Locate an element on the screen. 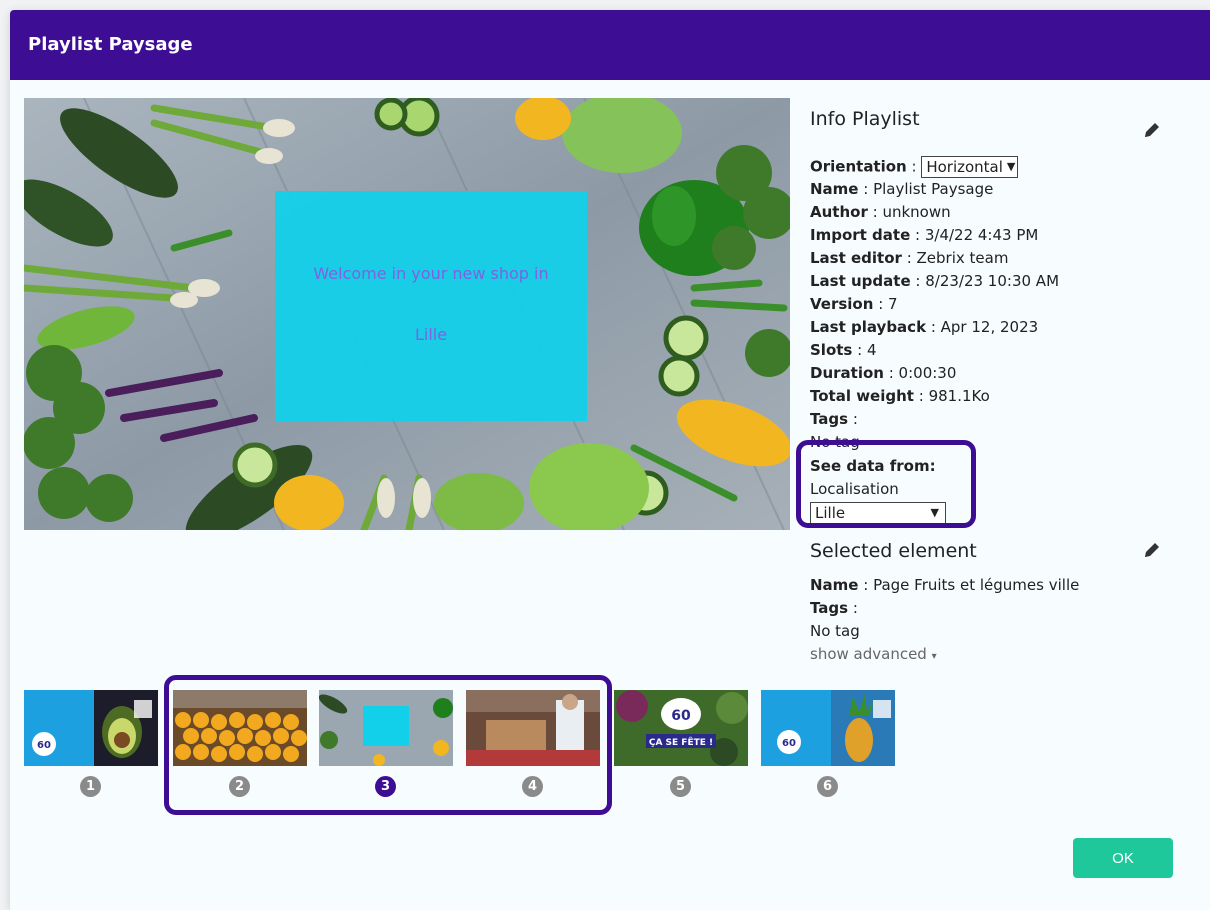 The image size is (1210, 910). field-value: Zebrix team is located at coordinates (962, 258).